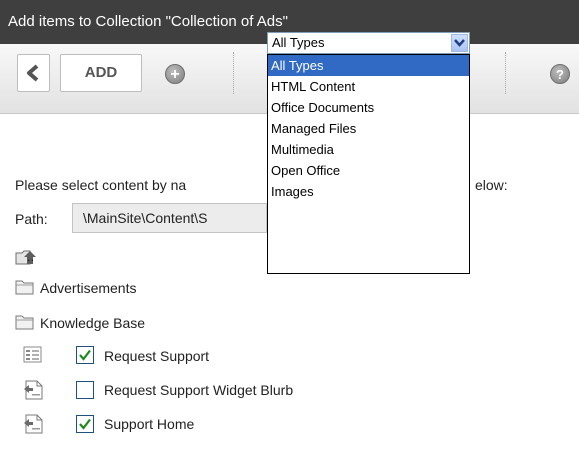  I want to click on help-circle-icon: ?, so click(560, 74).